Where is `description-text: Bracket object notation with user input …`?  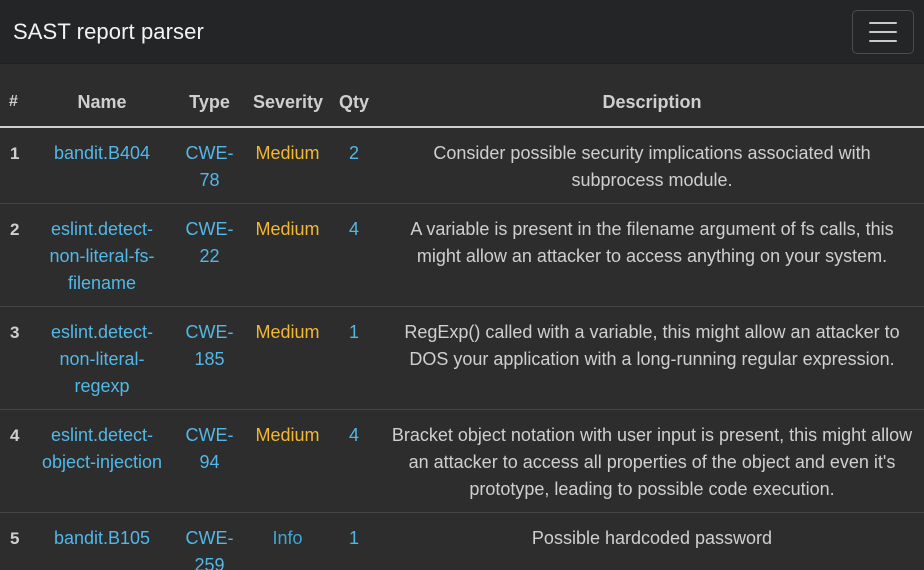
description-text: Bracket object notation with user input … is located at coordinates (652, 461).